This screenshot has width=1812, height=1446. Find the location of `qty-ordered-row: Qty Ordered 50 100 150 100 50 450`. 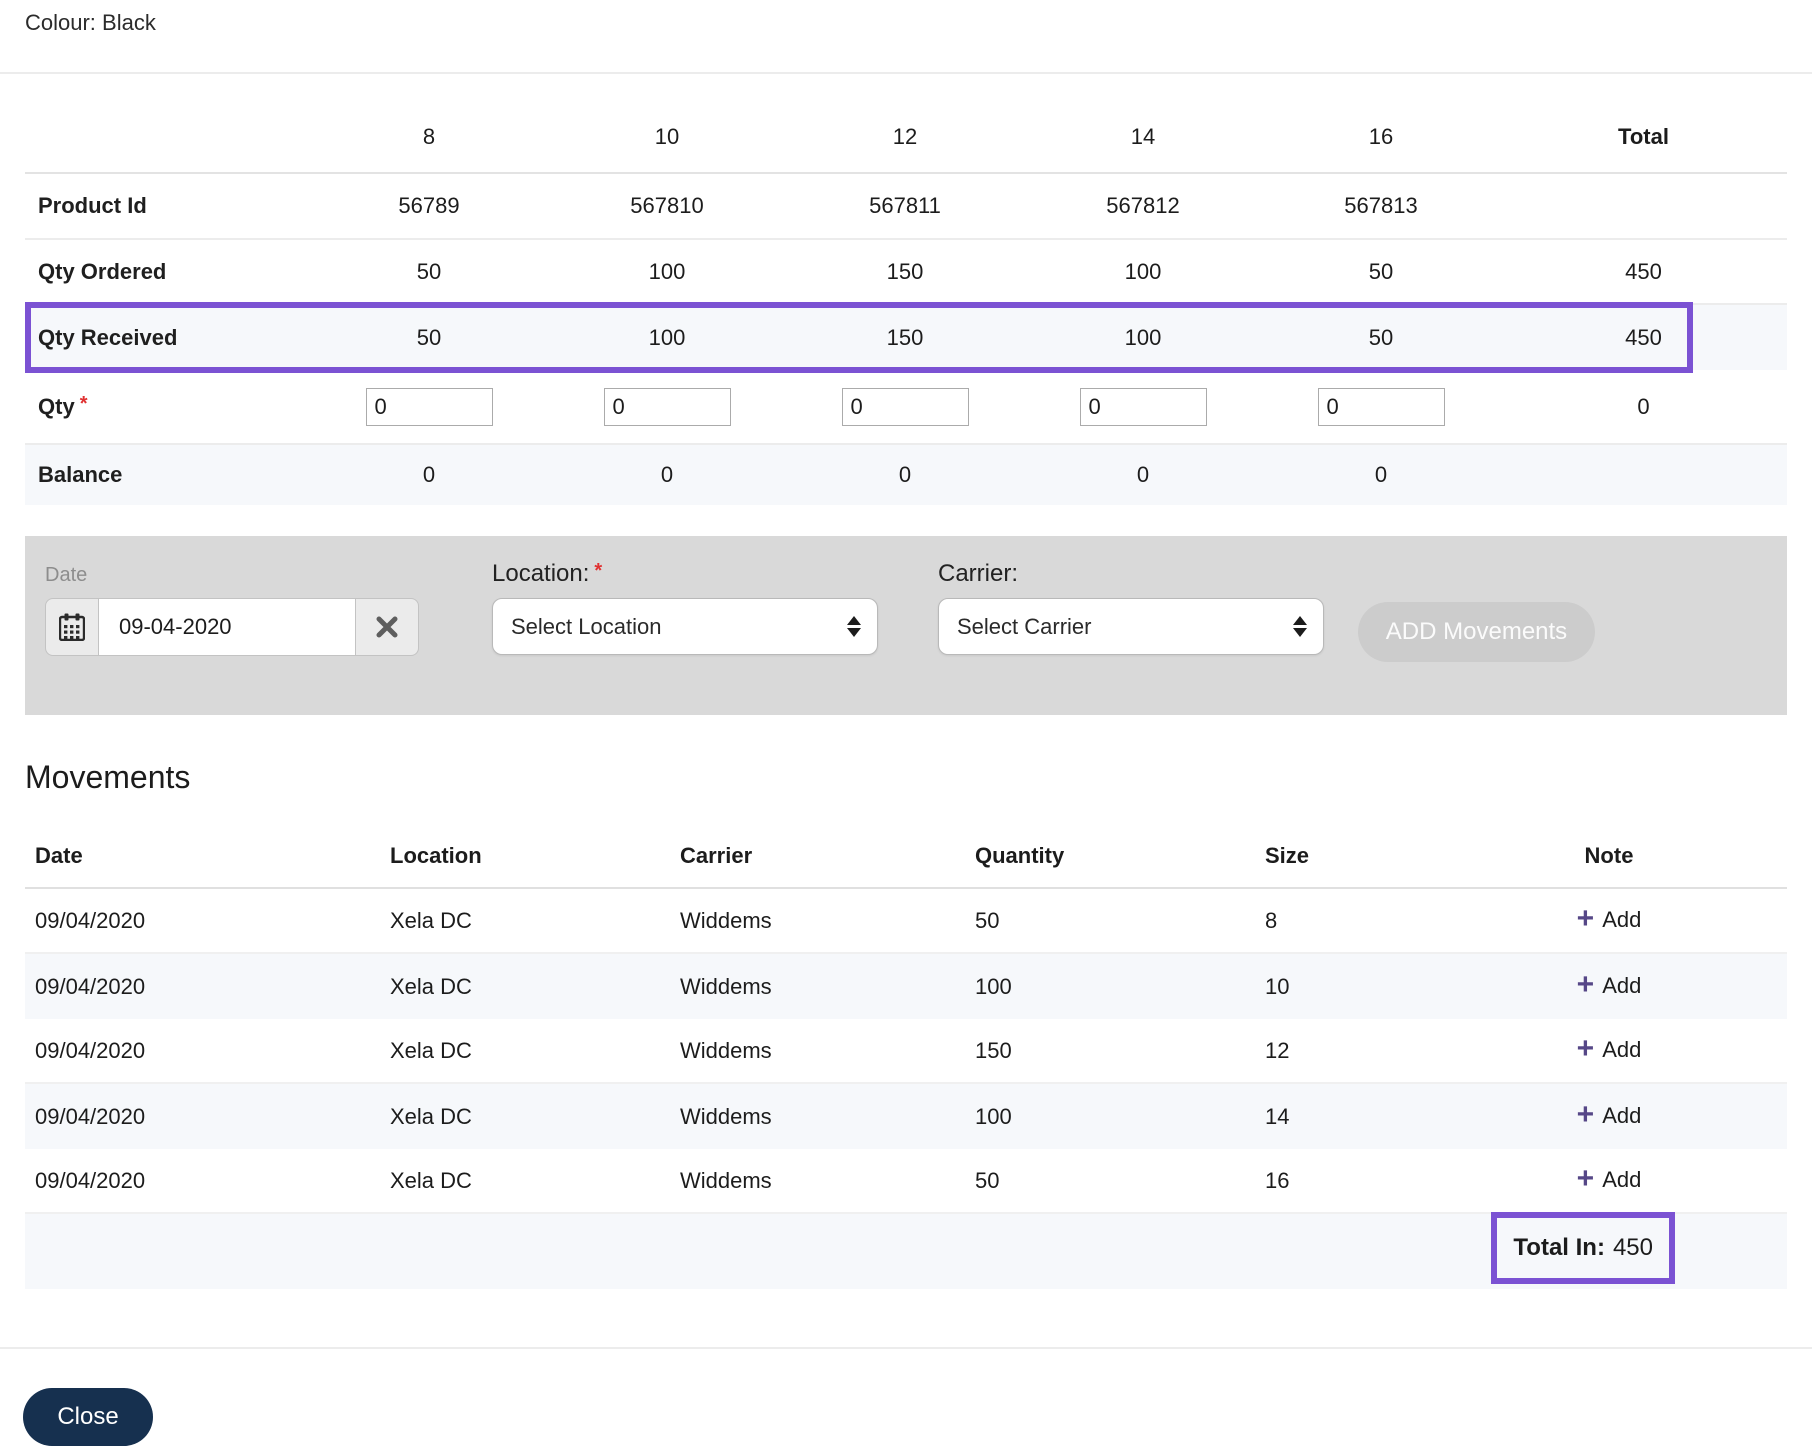

qty-ordered-row: Qty Ordered 50 100 150 100 50 450 is located at coordinates (906, 272).